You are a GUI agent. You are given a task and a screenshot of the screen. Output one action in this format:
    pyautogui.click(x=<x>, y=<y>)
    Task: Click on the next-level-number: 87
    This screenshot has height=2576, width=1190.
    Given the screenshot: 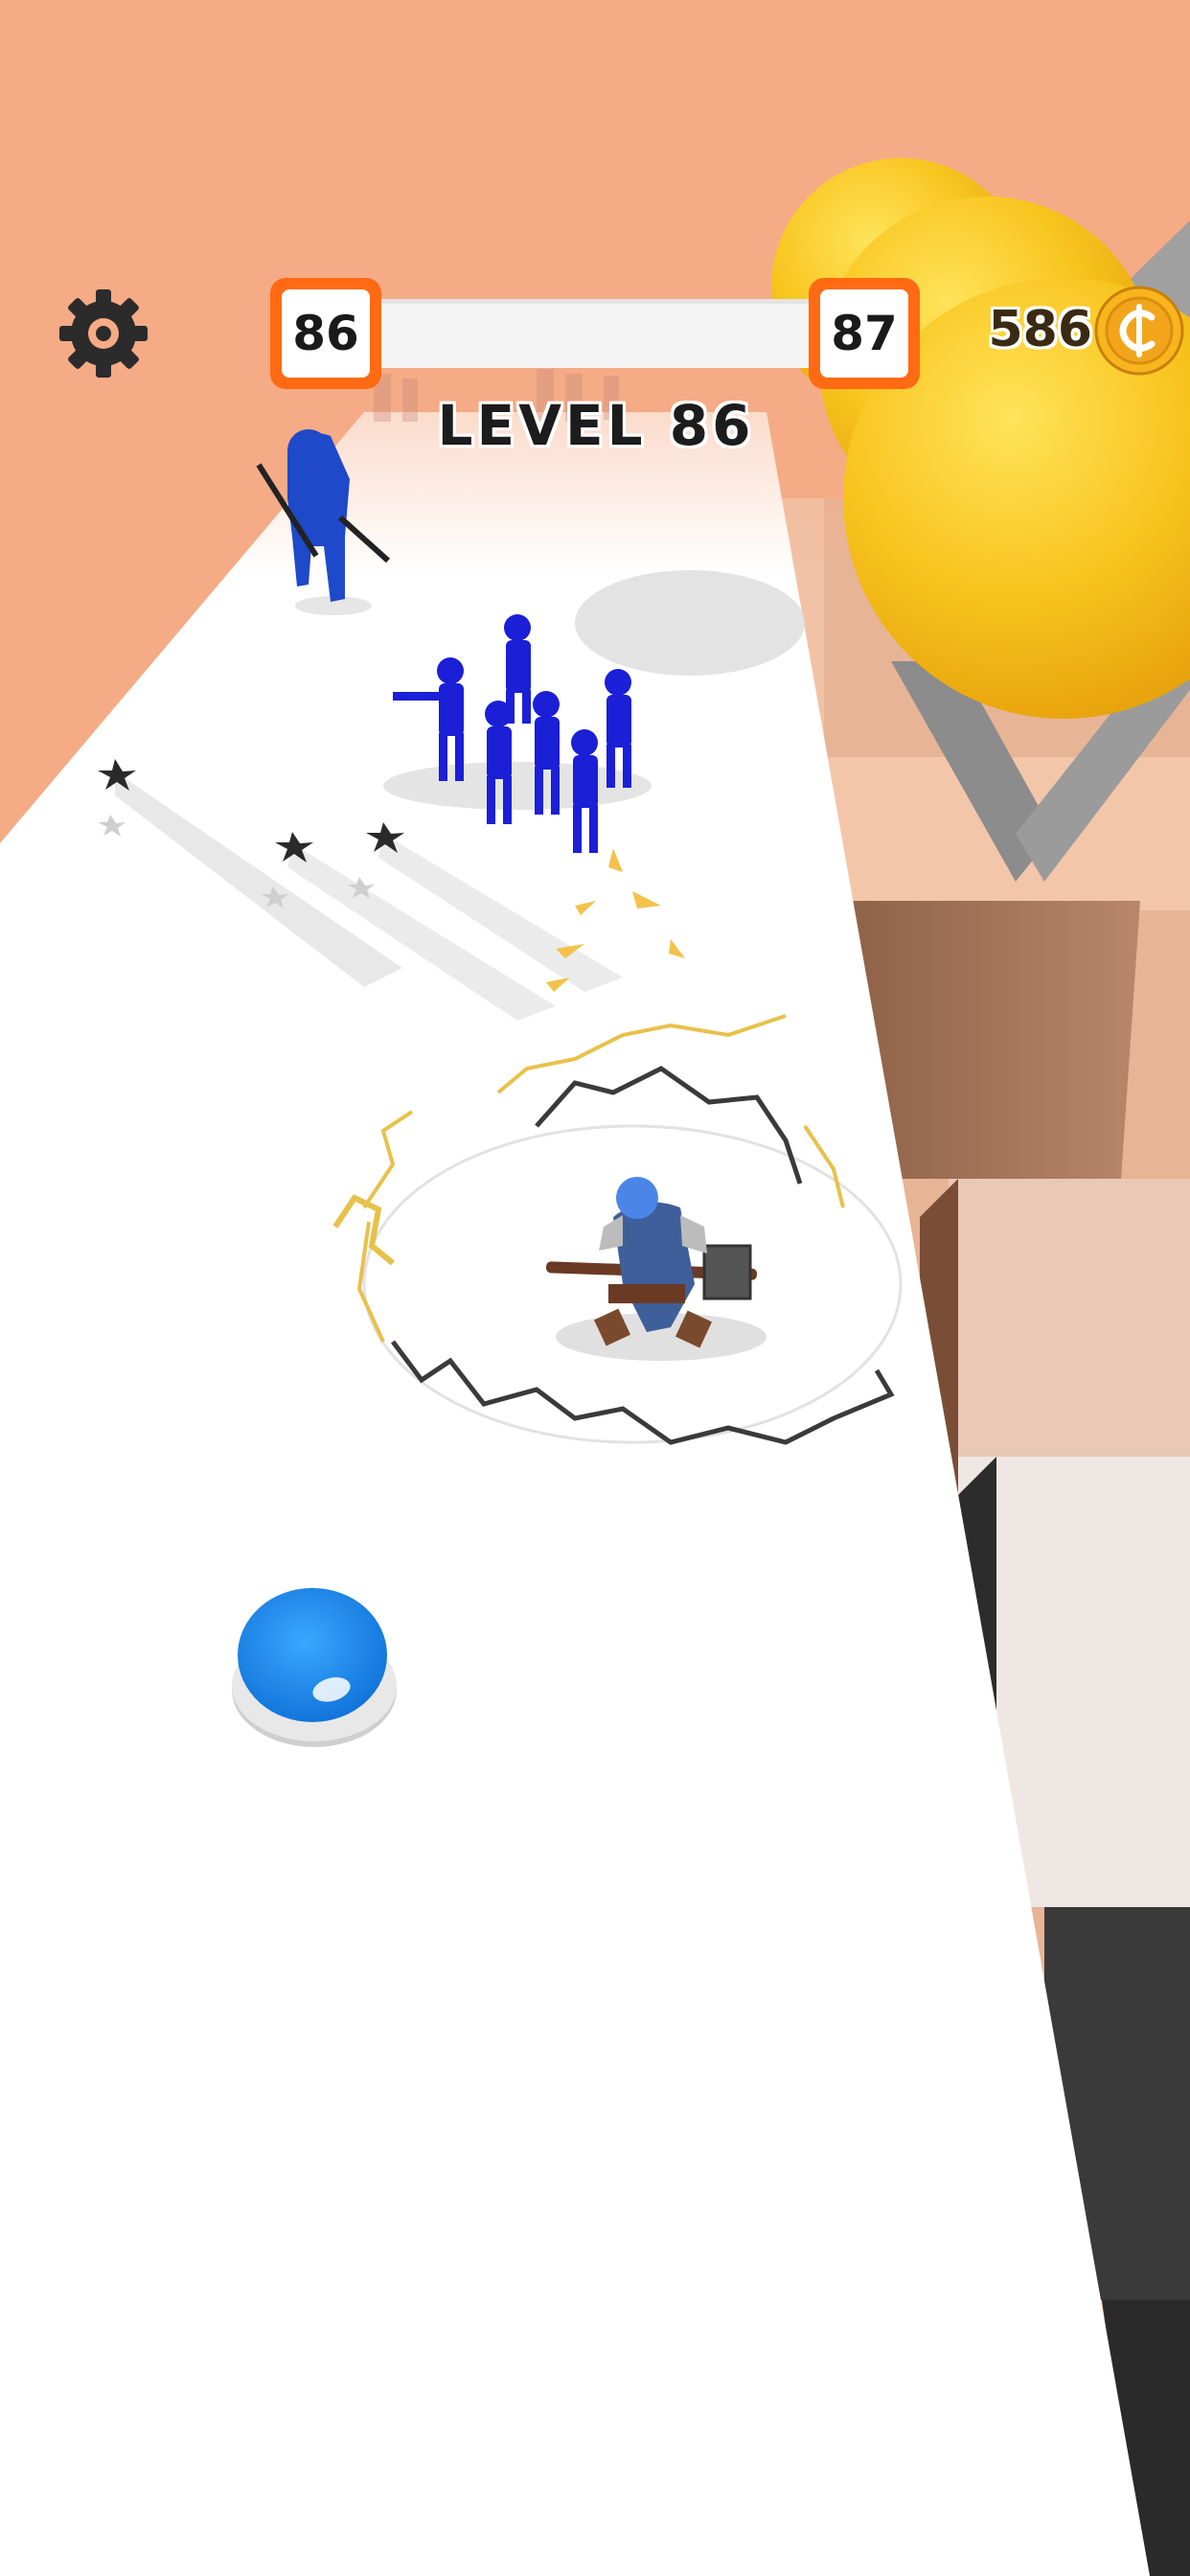 What is the action you would take?
    pyautogui.click(x=864, y=333)
    